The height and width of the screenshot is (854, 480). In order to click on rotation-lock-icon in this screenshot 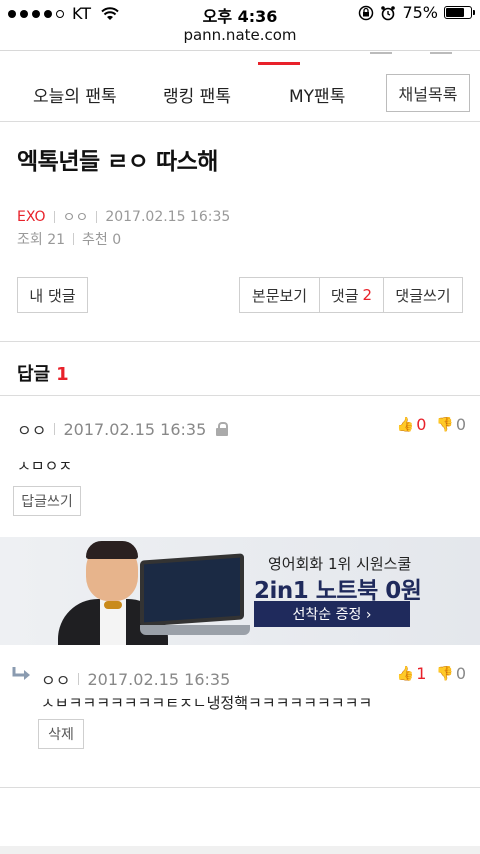, I will do `click(366, 12)`.